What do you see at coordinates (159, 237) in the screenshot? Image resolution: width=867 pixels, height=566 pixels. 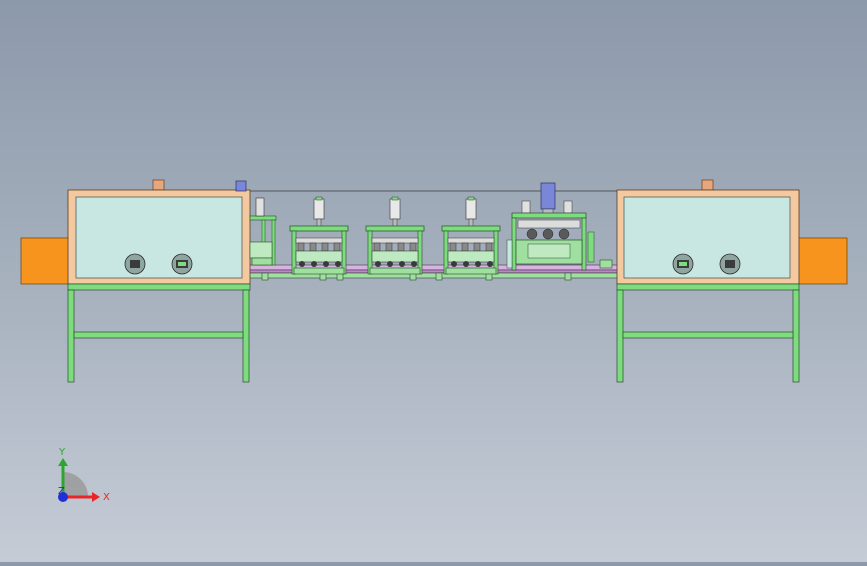 I see `left-cabinet-window` at bounding box center [159, 237].